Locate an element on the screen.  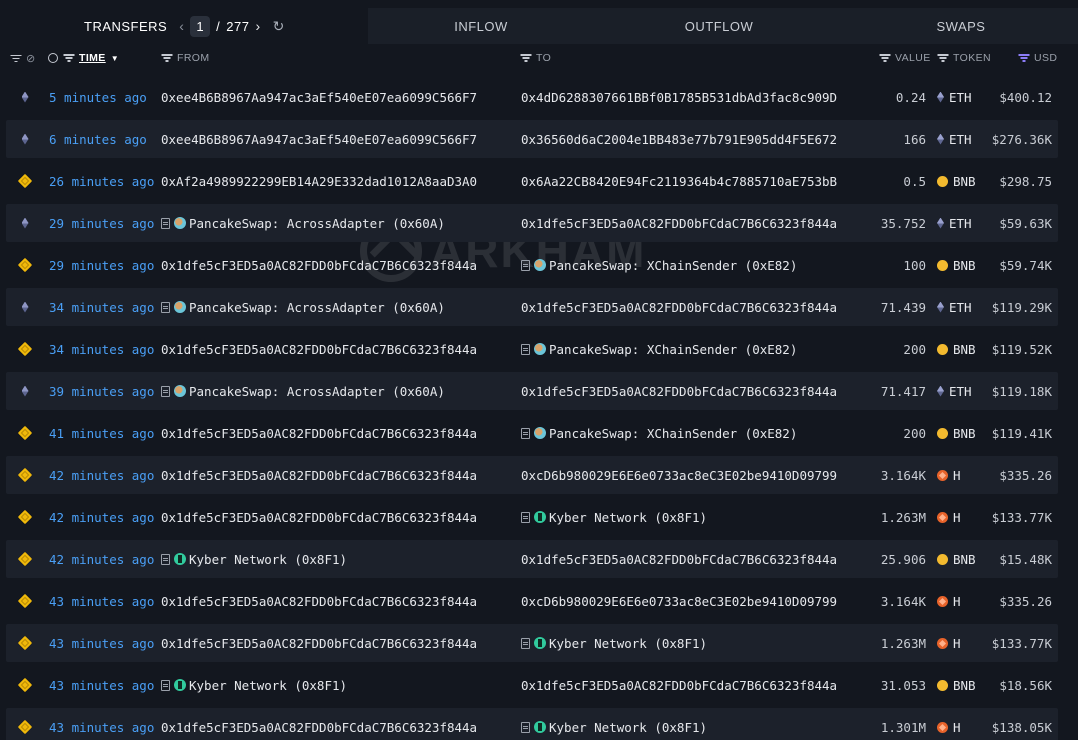
link-icon: ⊘ is located at coordinates (31, 58).